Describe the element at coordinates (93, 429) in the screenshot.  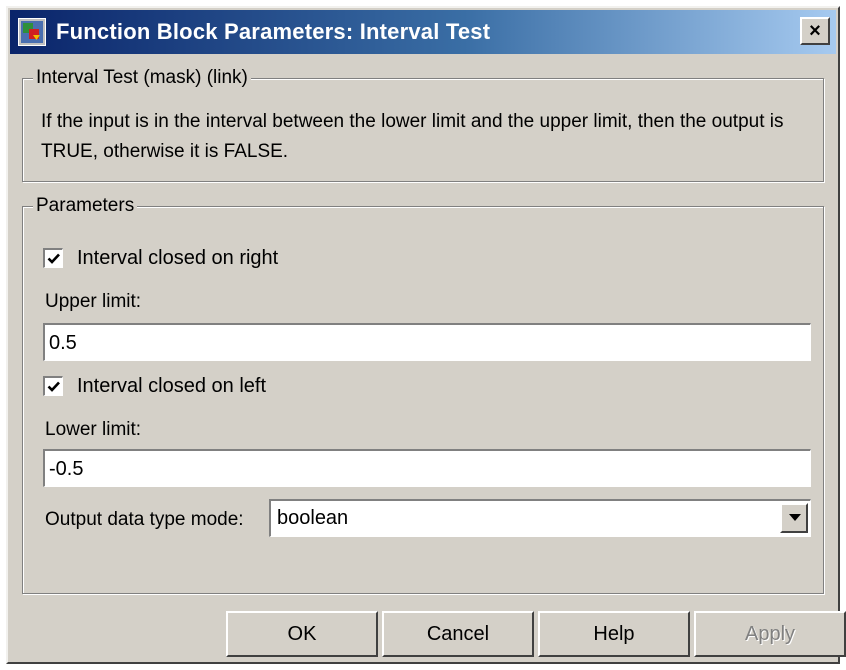
I see `lower-limit-label: Lower limit:` at that location.